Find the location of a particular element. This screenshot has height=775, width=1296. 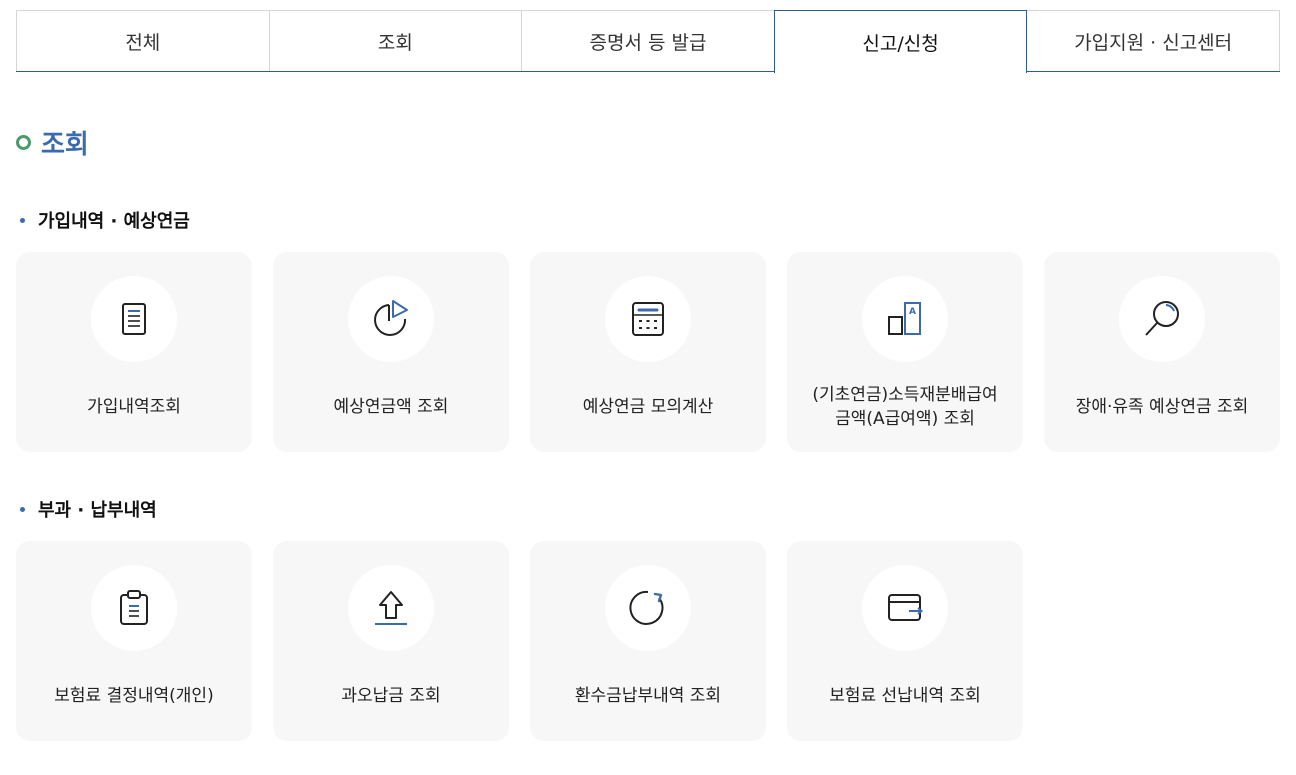

section-heading-billing: 부과 · 납부내역 is located at coordinates (88, 509).